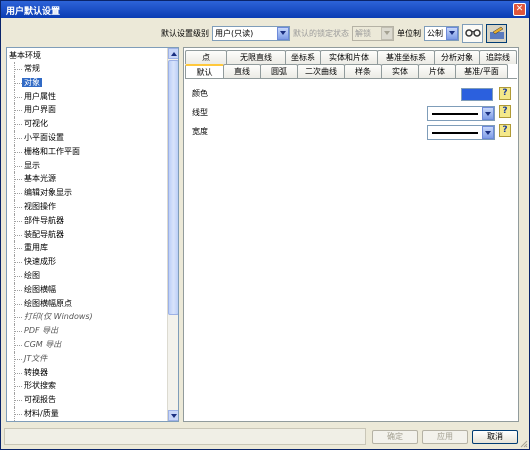 This screenshot has width=530, height=450. Describe the element at coordinates (477, 94) in the screenshot. I see `color-swatch` at that location.